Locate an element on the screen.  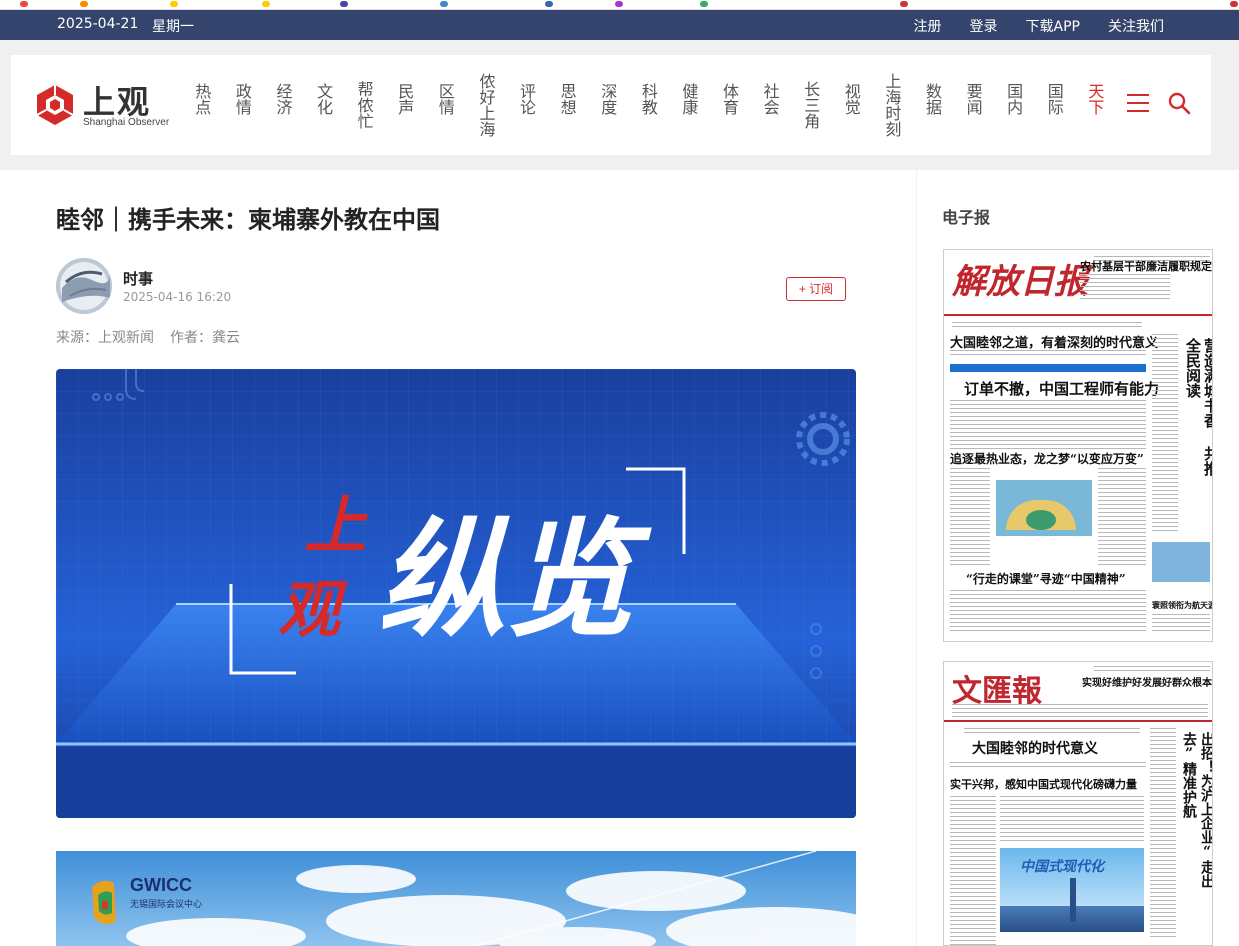
nav-item-label: 侬好上海 is located at coordinates (486, 105).